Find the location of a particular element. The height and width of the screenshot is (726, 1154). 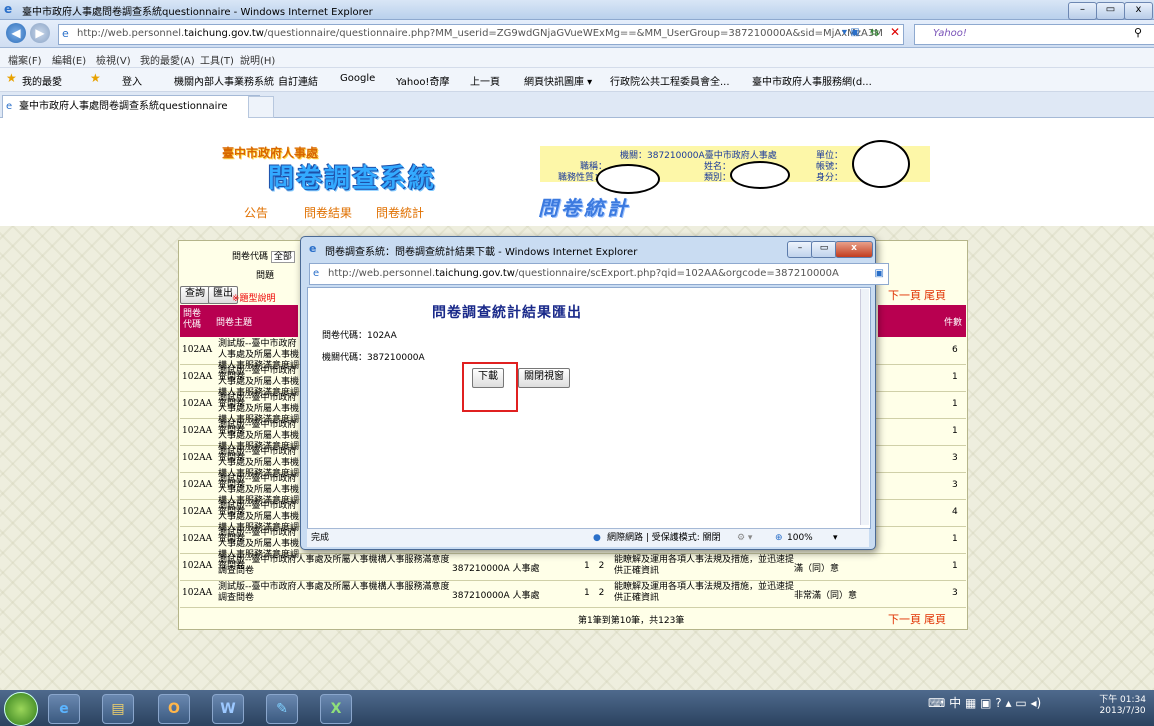

tab-icon: e is located at coordinates (9, 106).